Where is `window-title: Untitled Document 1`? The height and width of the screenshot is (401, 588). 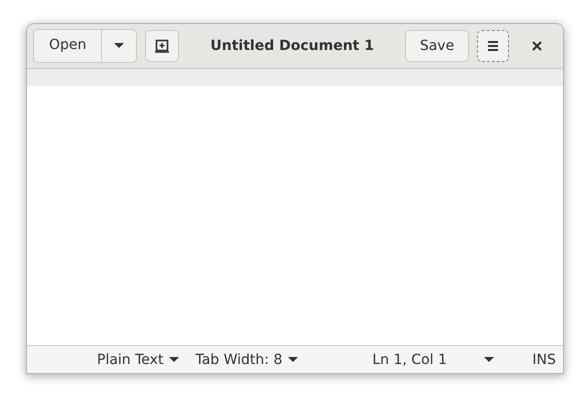
window-title: Untitled Document 1 is located at coordinates (292, 46).